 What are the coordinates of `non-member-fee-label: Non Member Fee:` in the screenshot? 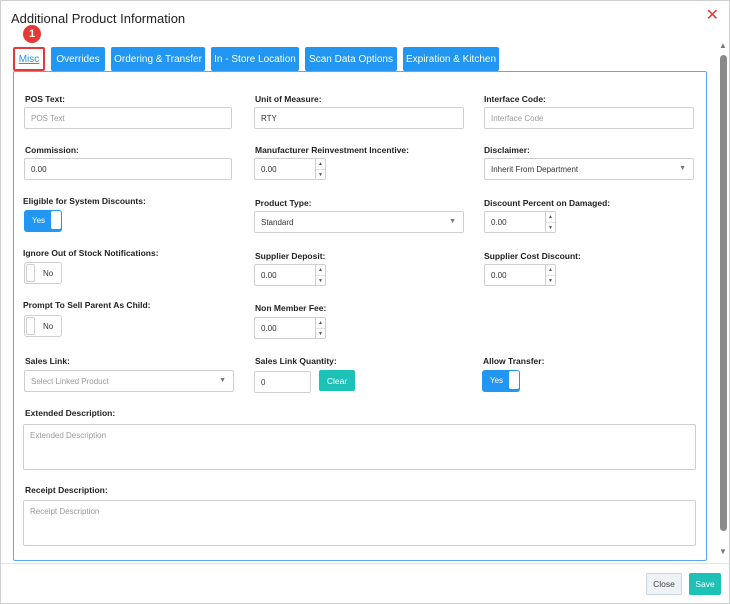 It's located at (291, 308).